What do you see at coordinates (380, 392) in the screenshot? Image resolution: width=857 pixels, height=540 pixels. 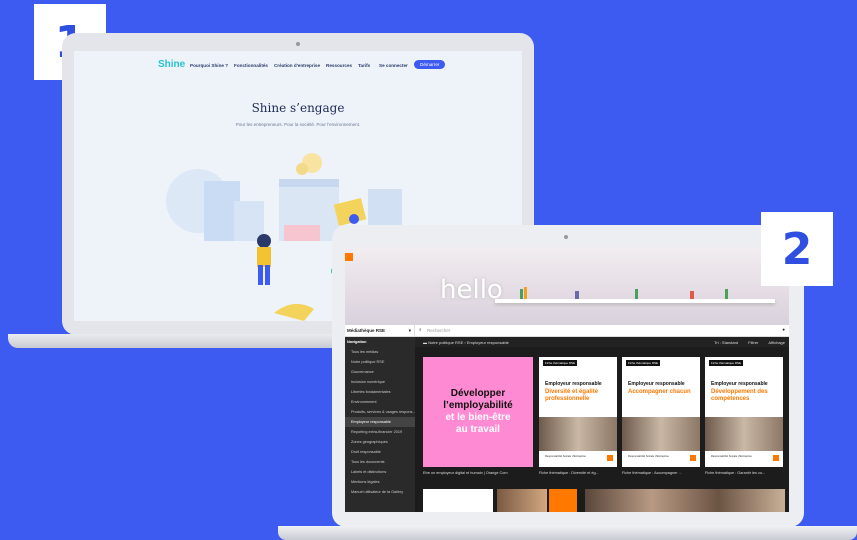 I see `sidebar-item: Libertés fondamentales` at bounding box center [380, 392].